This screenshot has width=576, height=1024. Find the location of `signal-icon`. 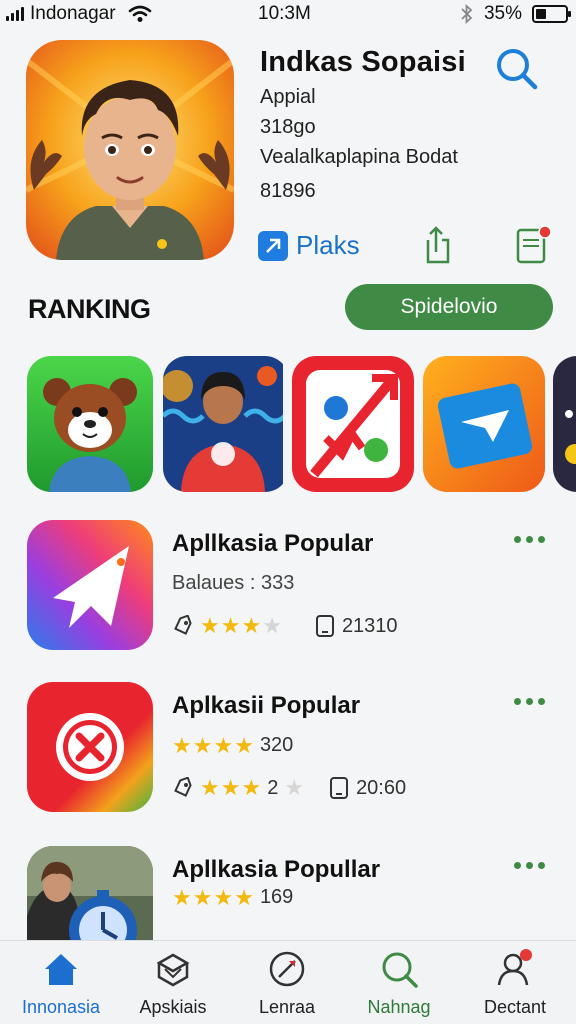

signal-icon is located at coordinates (15, 14).